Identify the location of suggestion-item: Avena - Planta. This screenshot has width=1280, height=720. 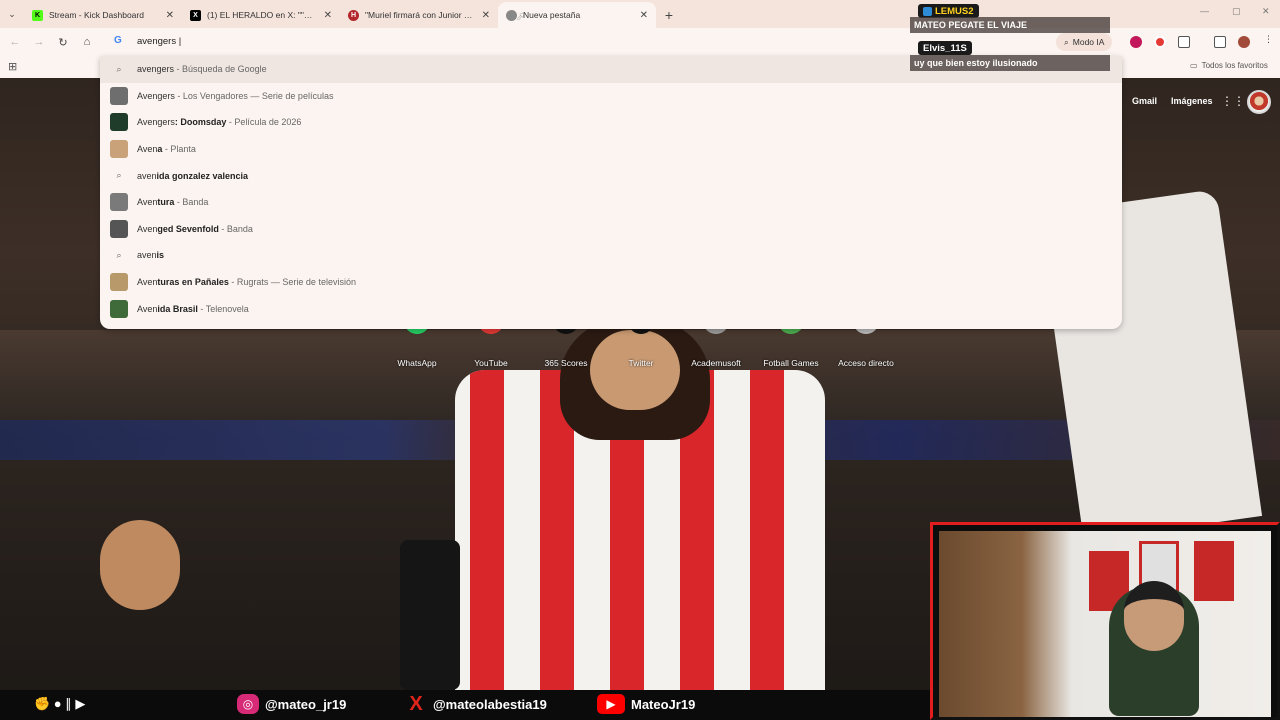
(611, 149).